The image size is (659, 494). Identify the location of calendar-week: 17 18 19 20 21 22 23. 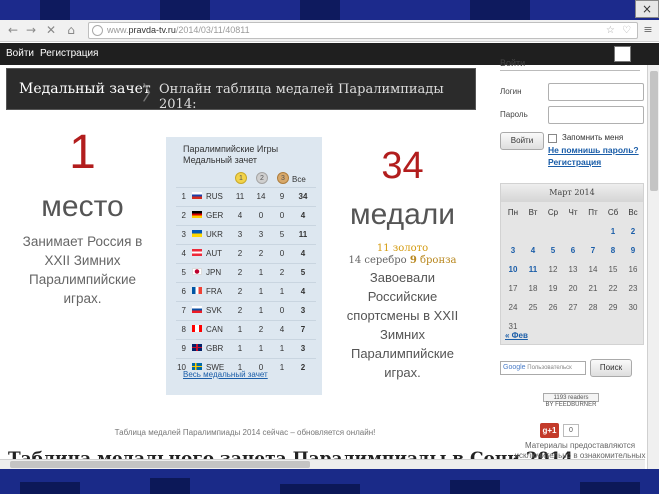
(572, 289).